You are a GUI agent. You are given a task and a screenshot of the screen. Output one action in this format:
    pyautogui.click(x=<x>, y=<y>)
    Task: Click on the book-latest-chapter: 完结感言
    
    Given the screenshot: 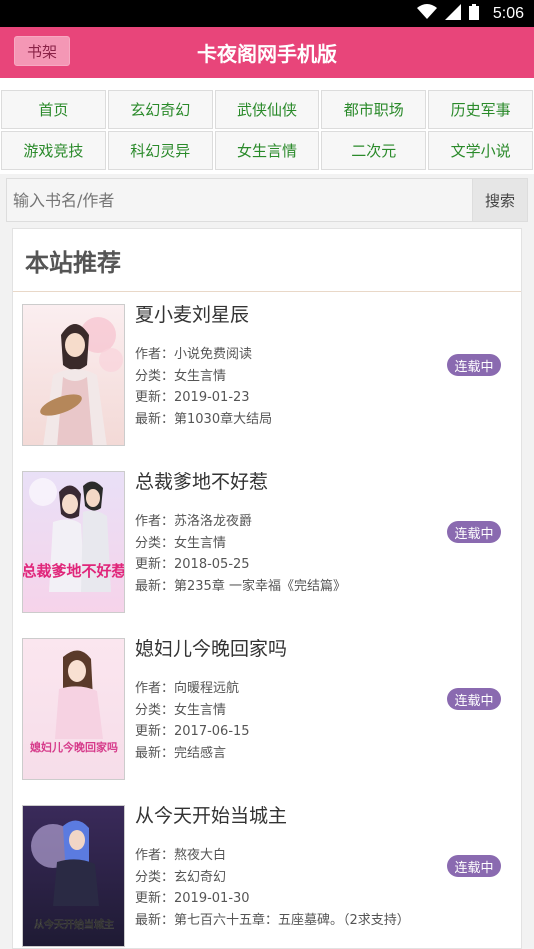 What is the action you would take?
    pyautogui.click(x=200, y=754)
    